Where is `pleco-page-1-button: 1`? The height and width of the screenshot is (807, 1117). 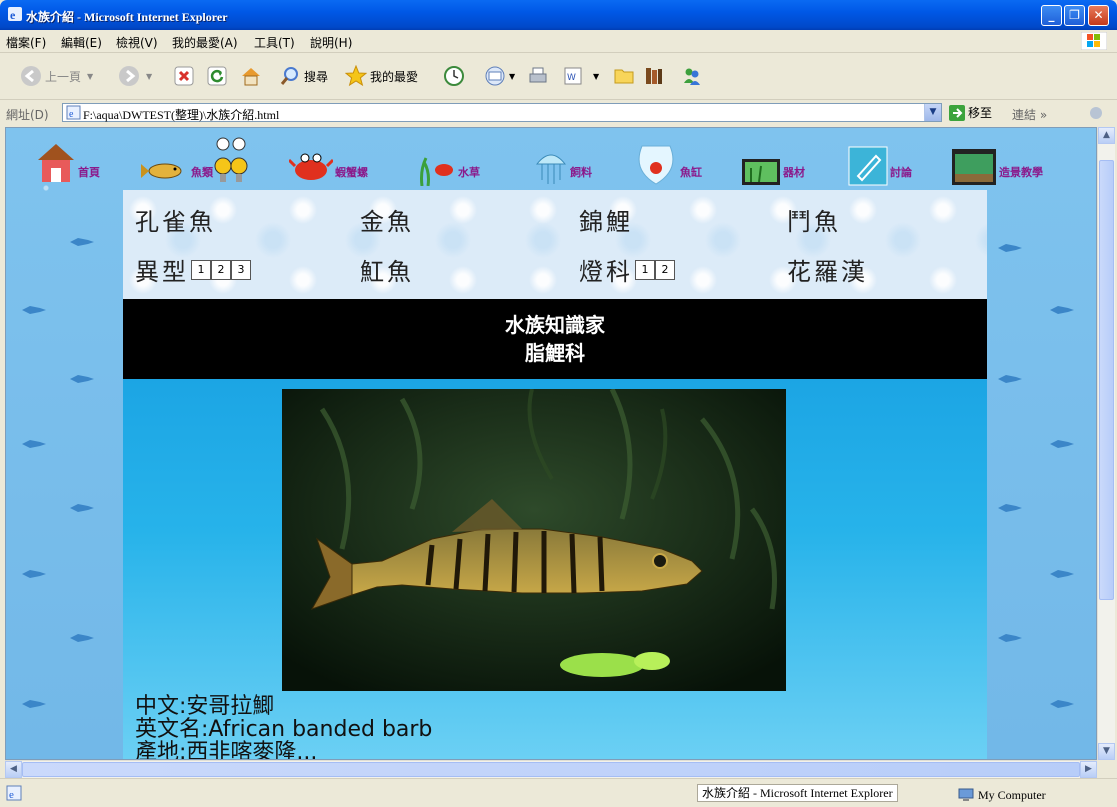 pleco-page-1-button: 1 is located at coordinates (201, 269).